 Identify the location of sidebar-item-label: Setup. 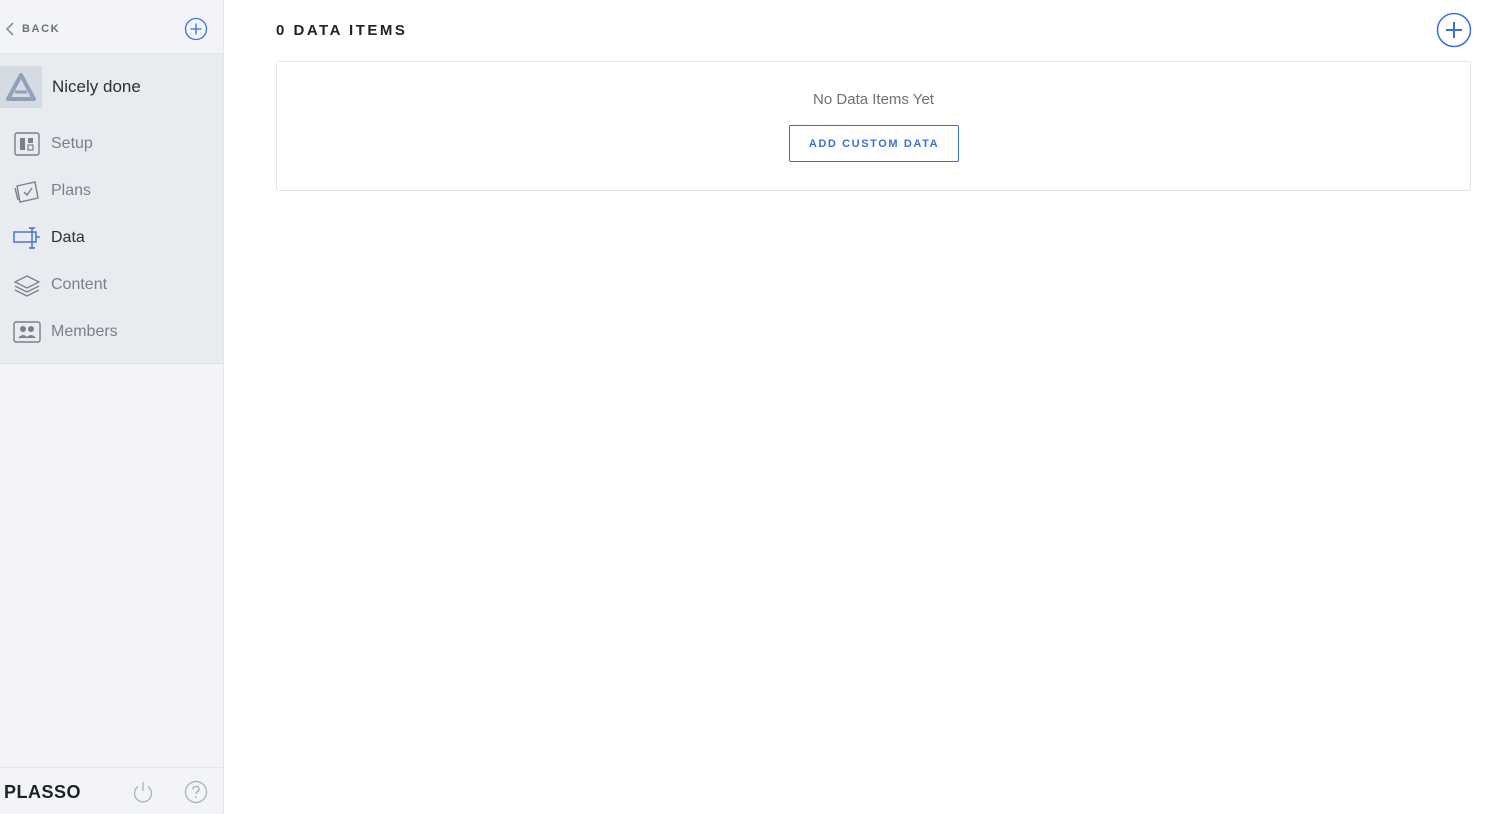
(72, 143).